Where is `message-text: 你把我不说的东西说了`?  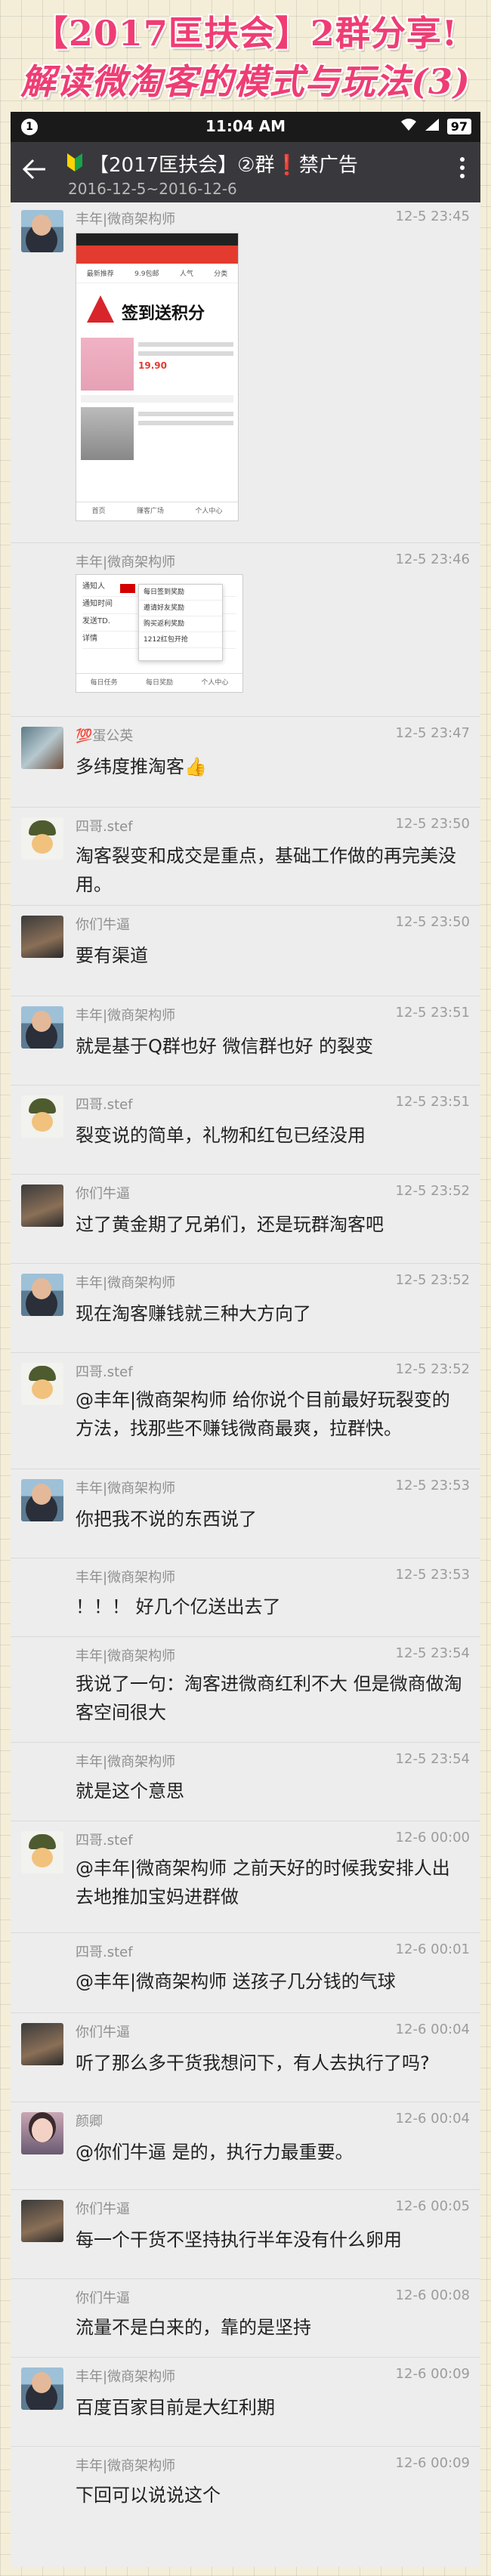 message-text: 你把我不说的东西说了 is located at coordinates (166, 1519).